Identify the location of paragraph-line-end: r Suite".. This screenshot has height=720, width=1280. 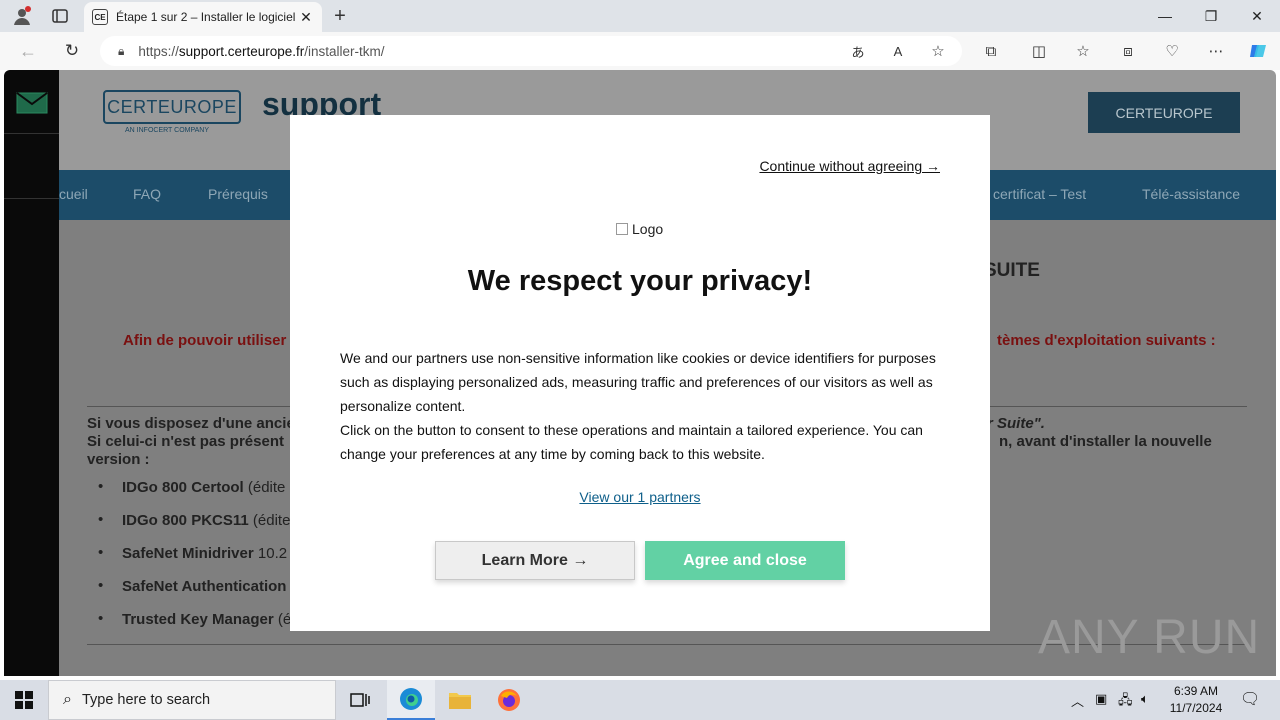
(1016, 423).